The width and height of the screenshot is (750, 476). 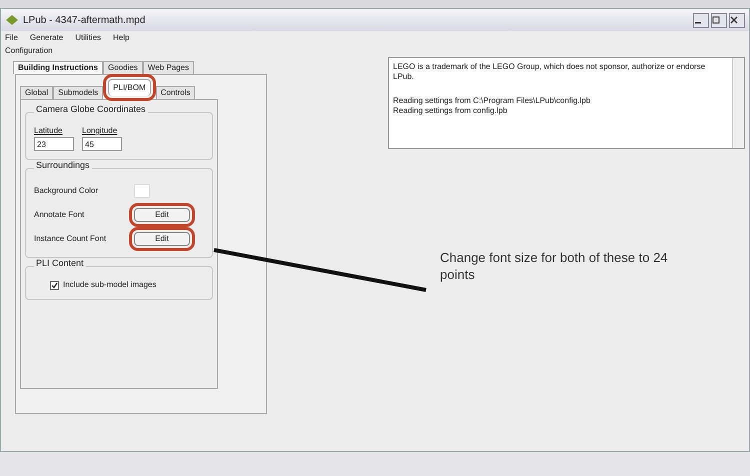 I want to click on menu-item: Generate, so click(x=47, y=38).